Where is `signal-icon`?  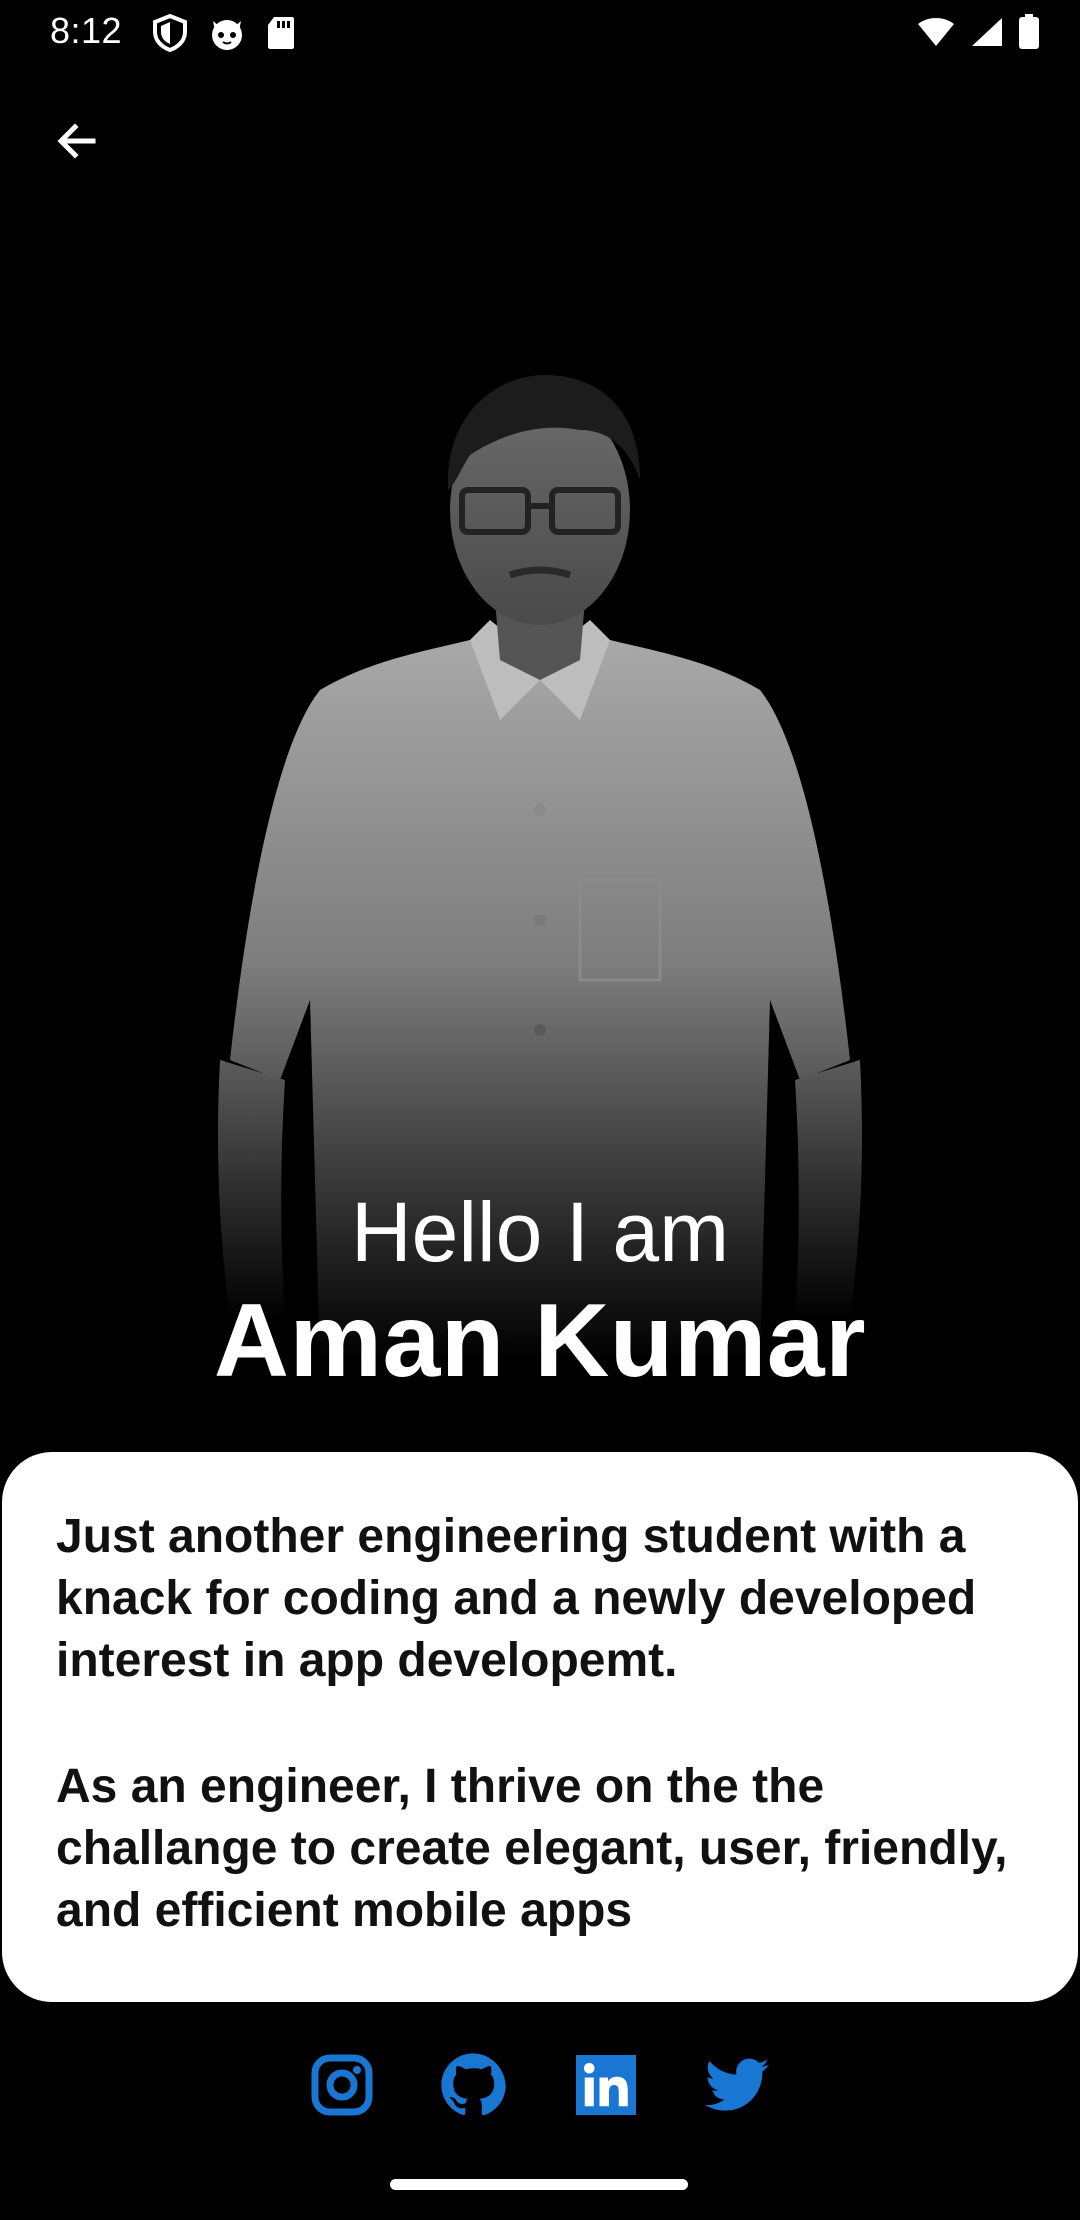
signal-icon is located at coordinates (987, 32).